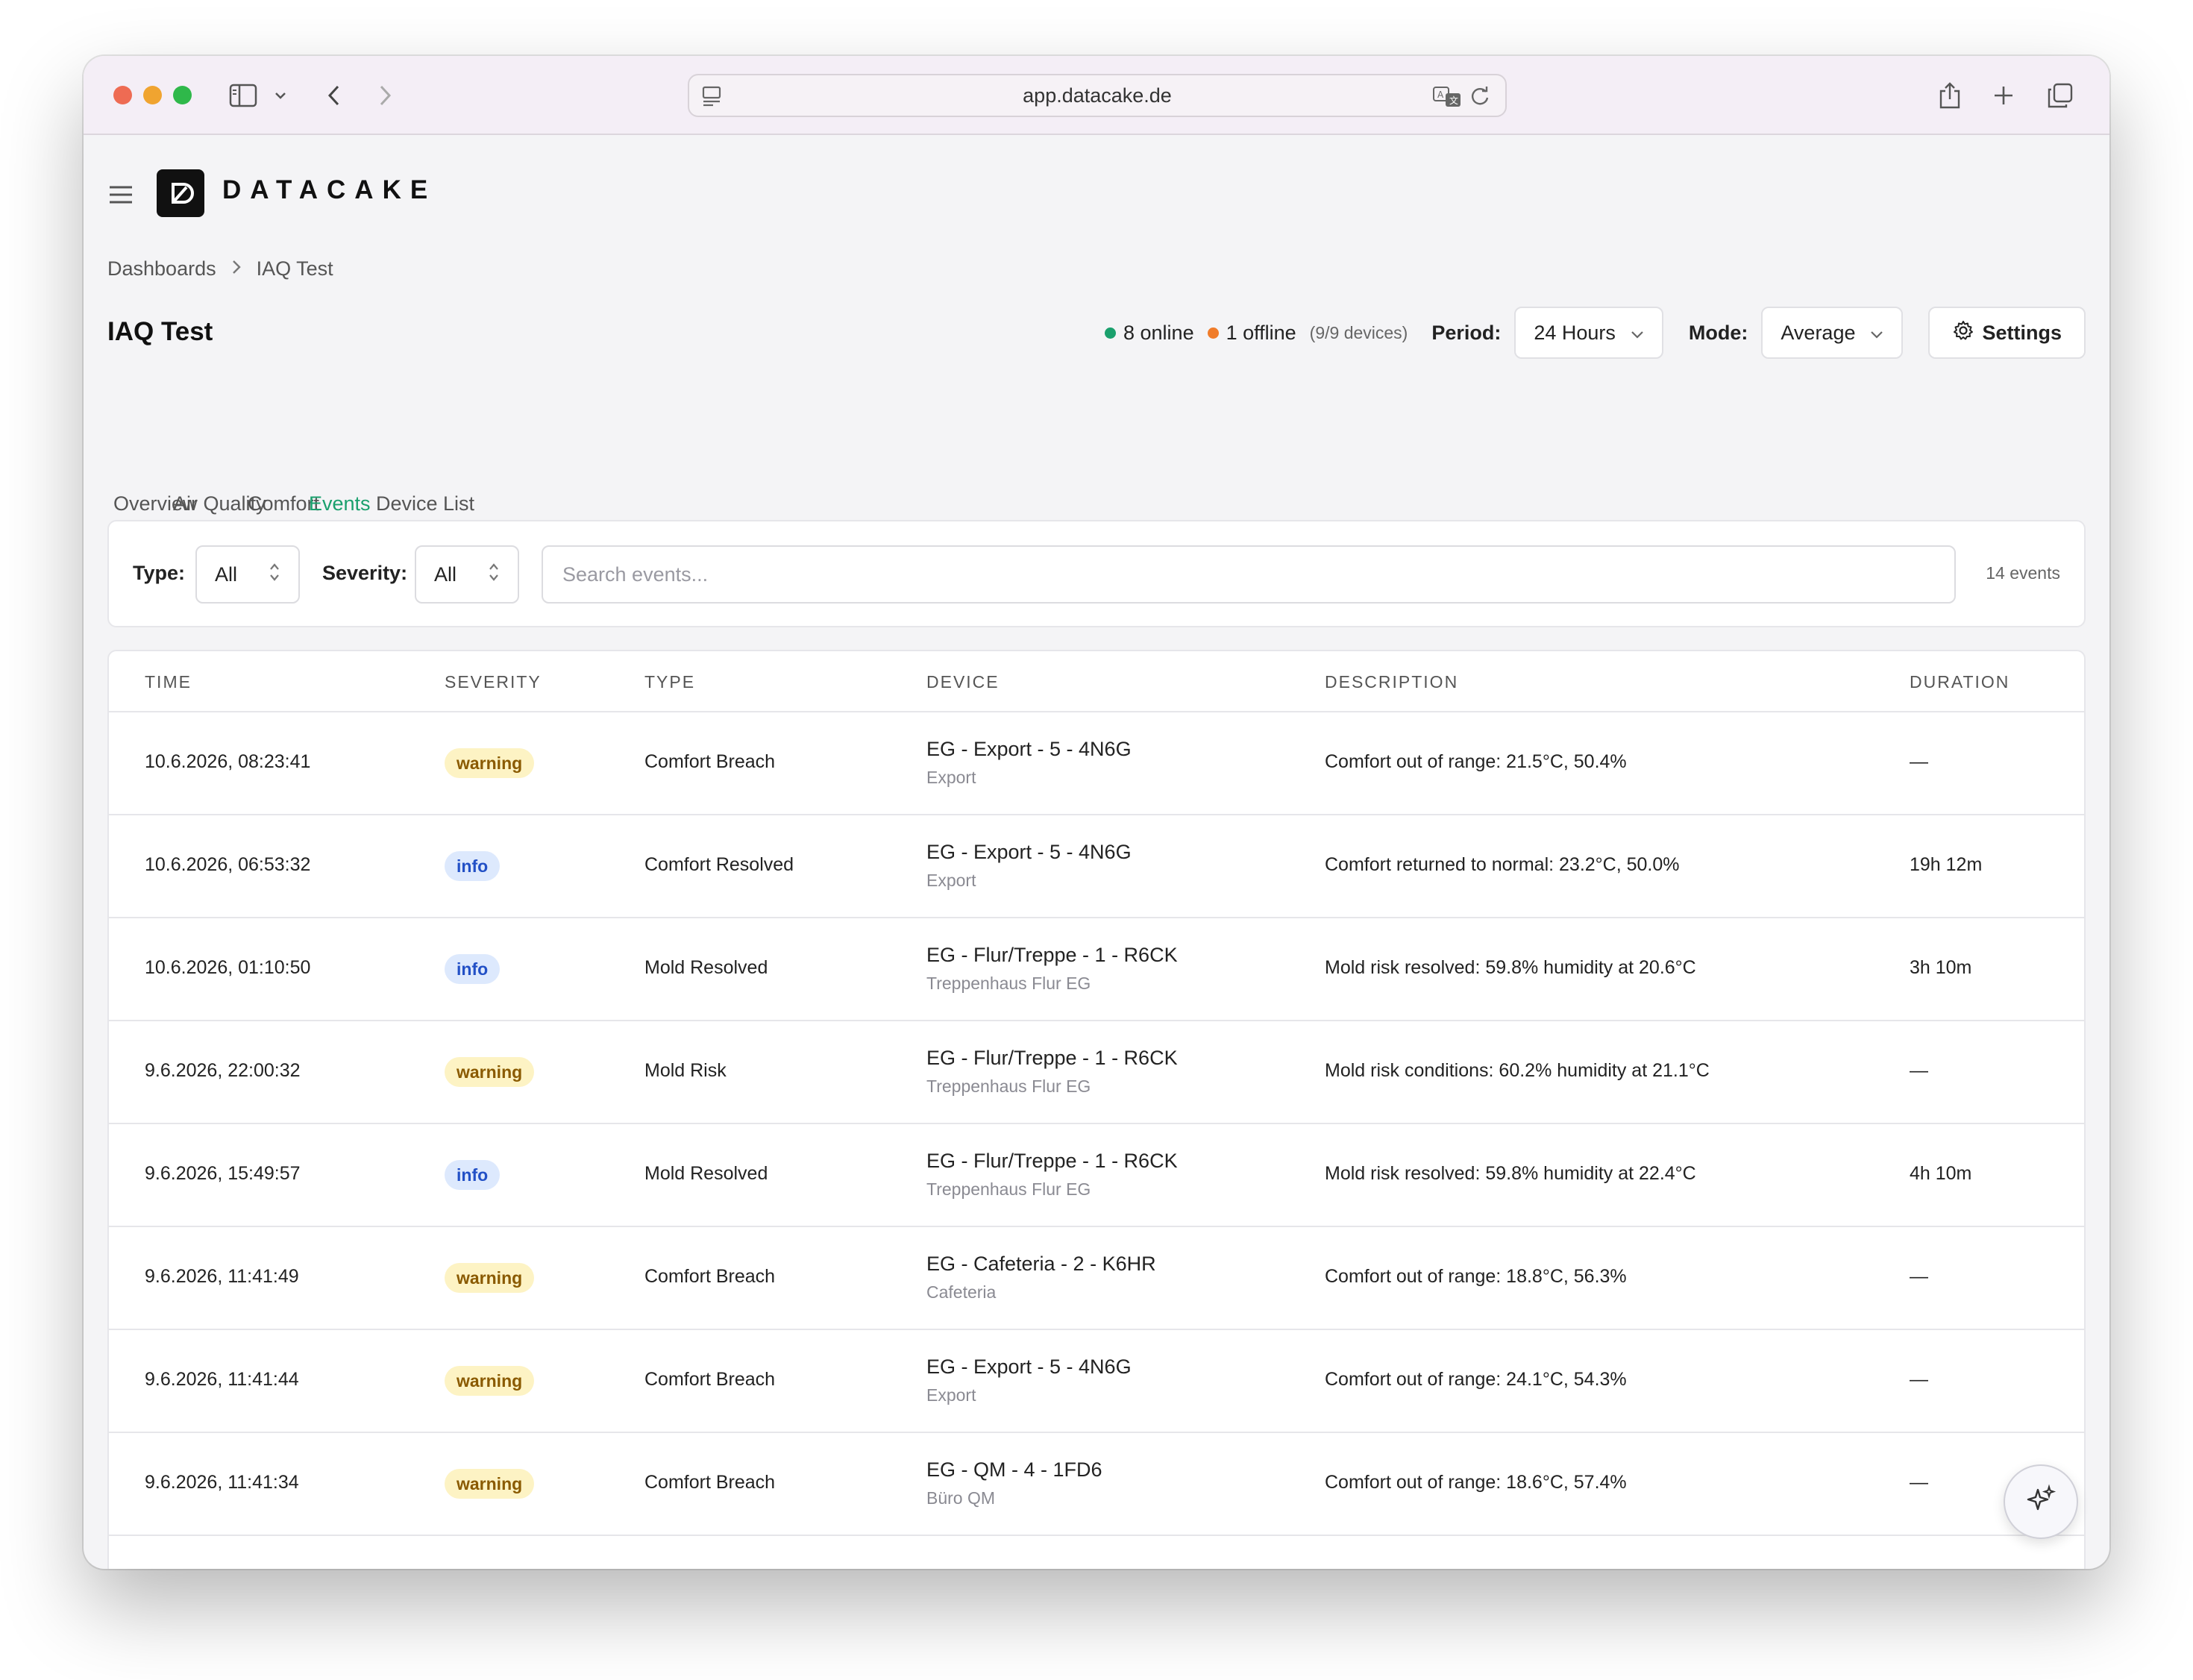 Image resolution: width=2193 pixels, height=1680 pixels. What do you see at coordinates (168, 682) in the screenshot?
I see `column-header-time: TIME` at bounding box center [168, 682].